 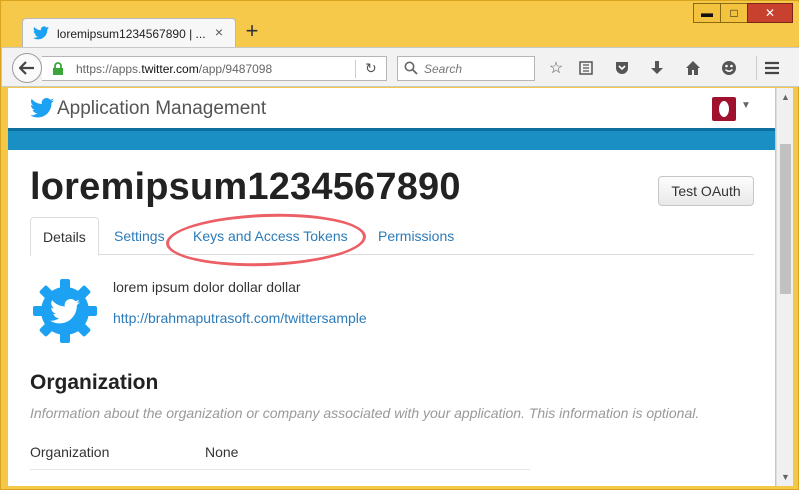 What do you see at coordinates (770, 13) in the screenshot?
I see `close-window-button: ✕` at bounding box center [770, 13].